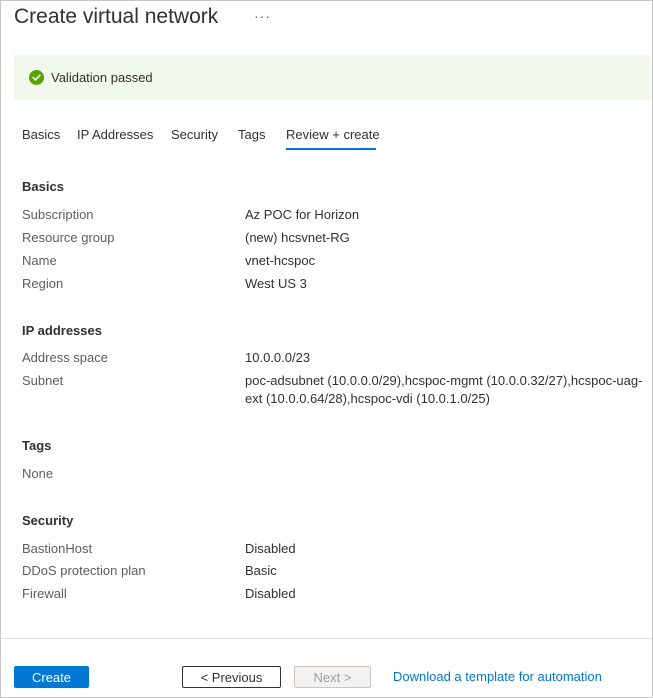 The width and height of the screenshot is (653, 698). What do you see at coordinates (115, 134) in the screenshot?
I see `tab-ip-addresses: IP Addresses` at bounding box center [115, 134].